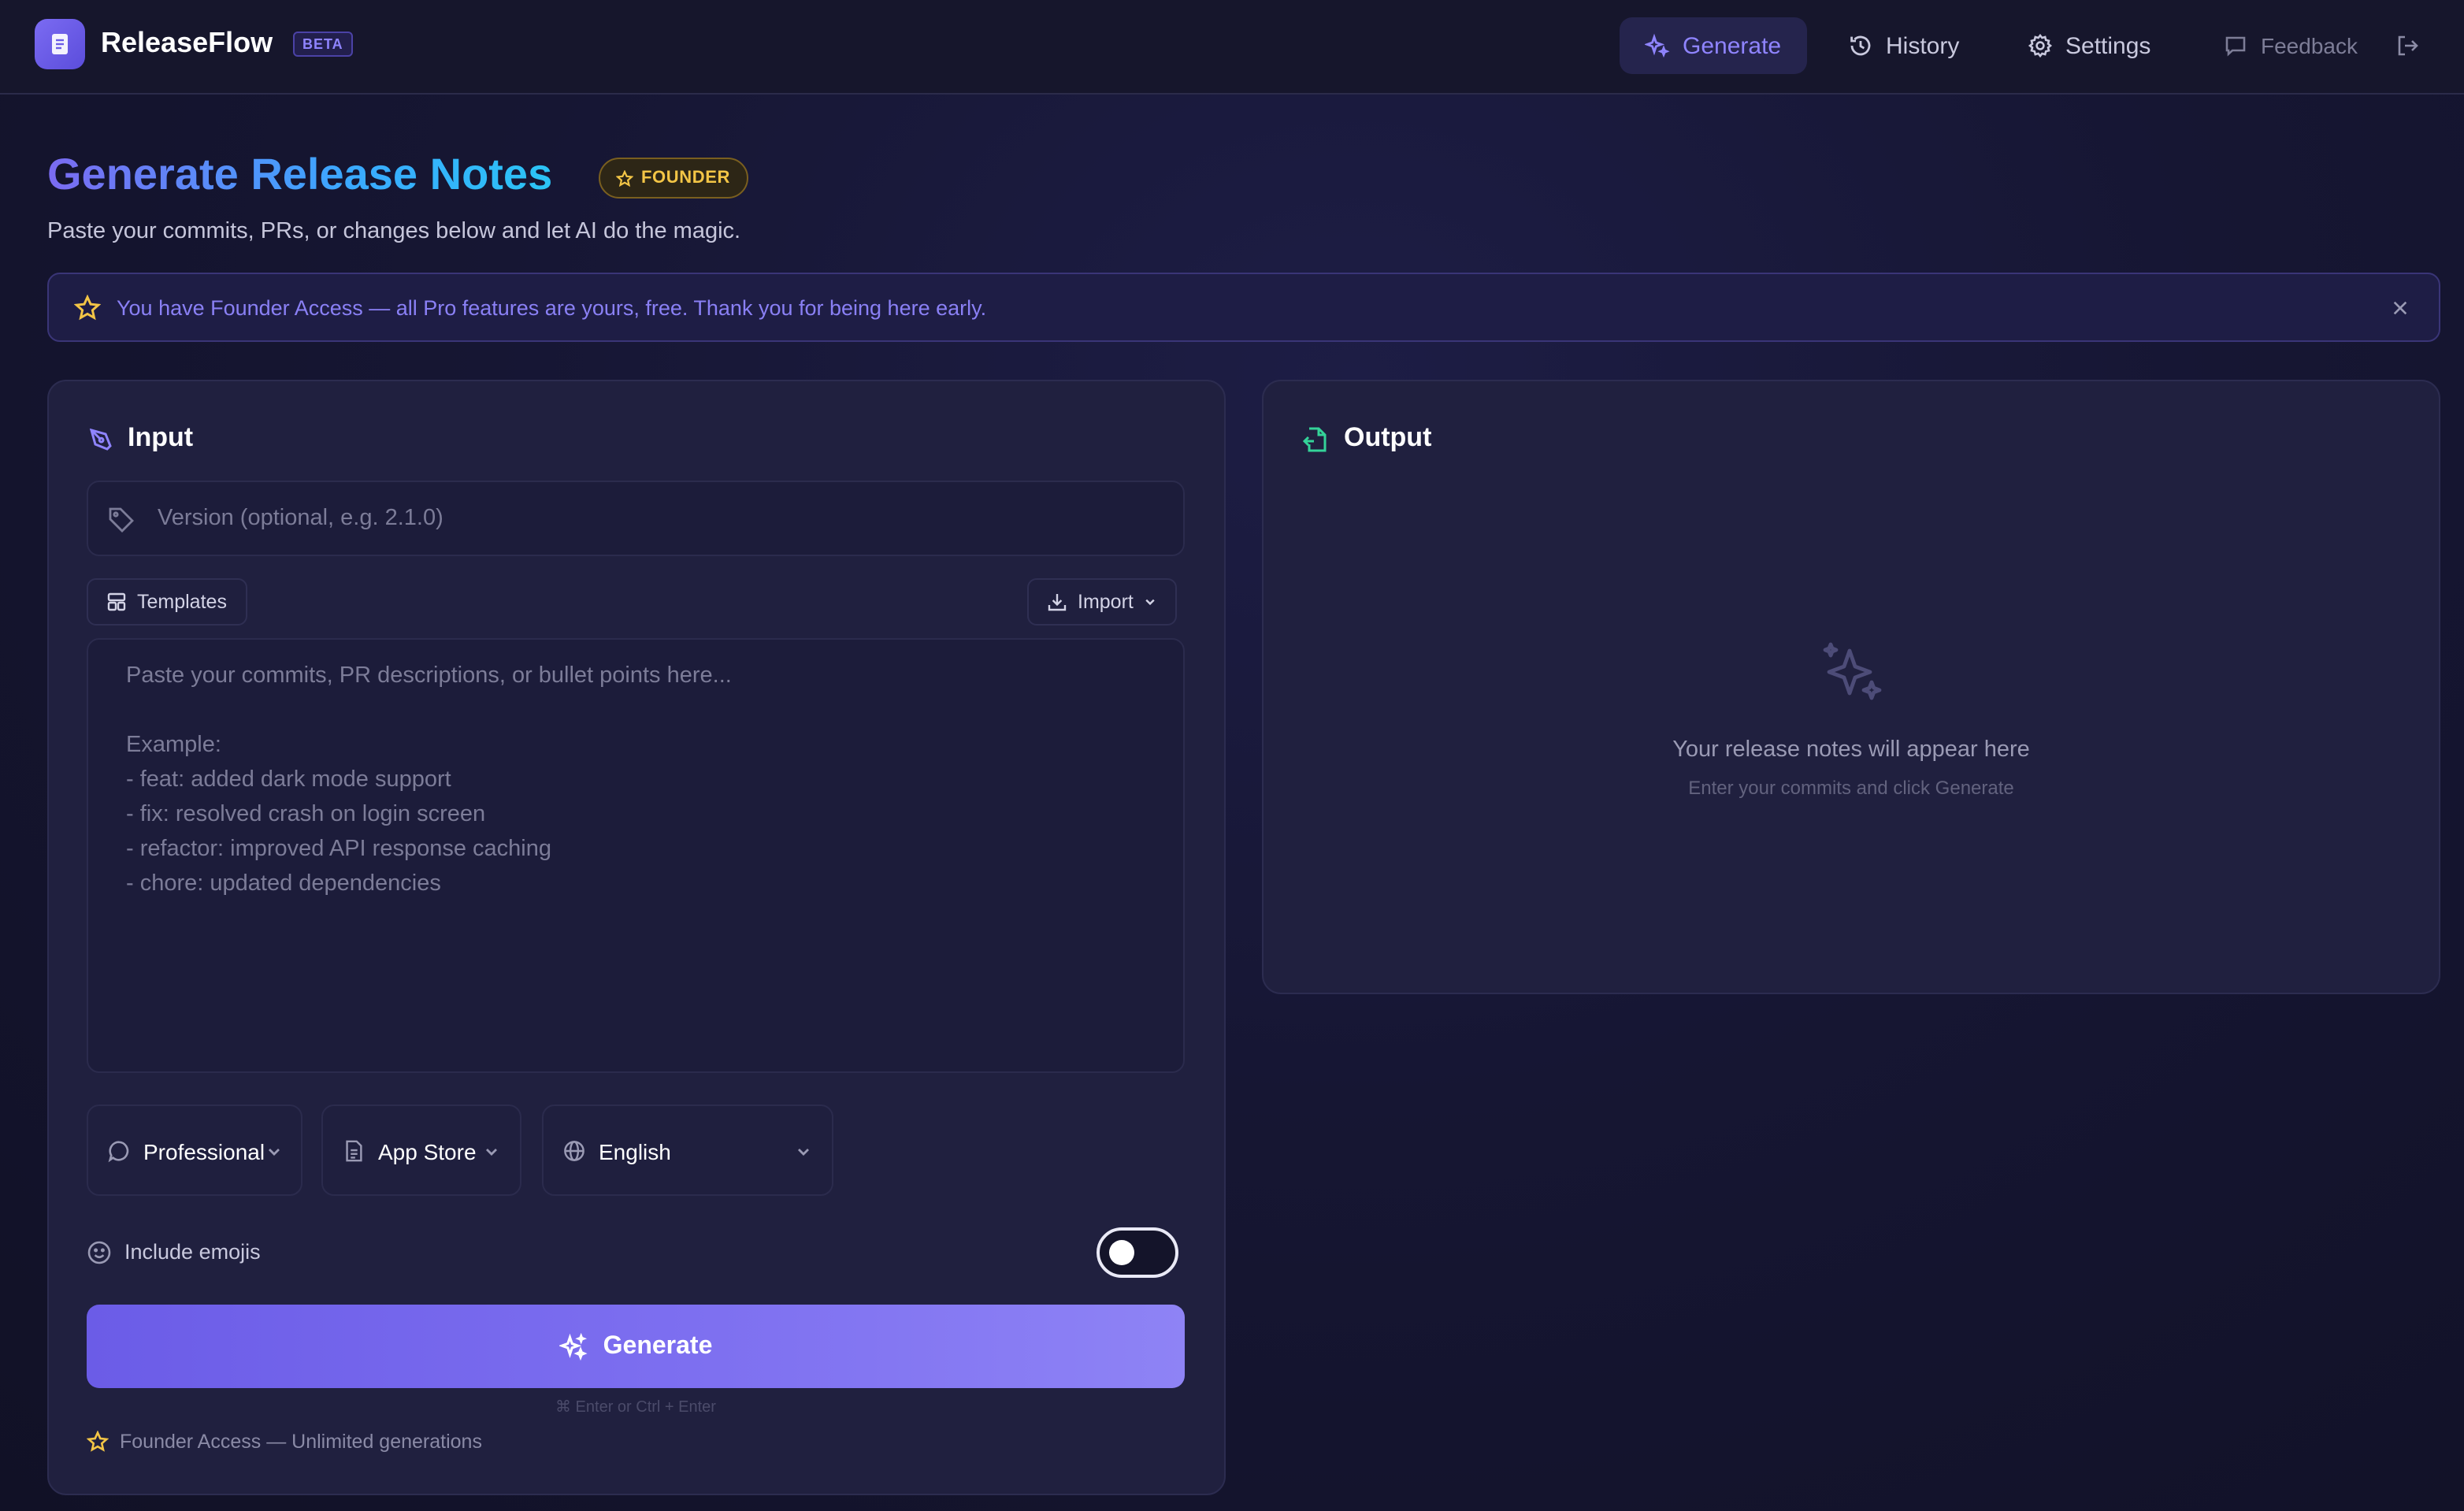 This screenshot has height=1511, width=2464. Describe the element at coordinates (574, 1151) in the screenshot. I see `globe-icon` at that location.